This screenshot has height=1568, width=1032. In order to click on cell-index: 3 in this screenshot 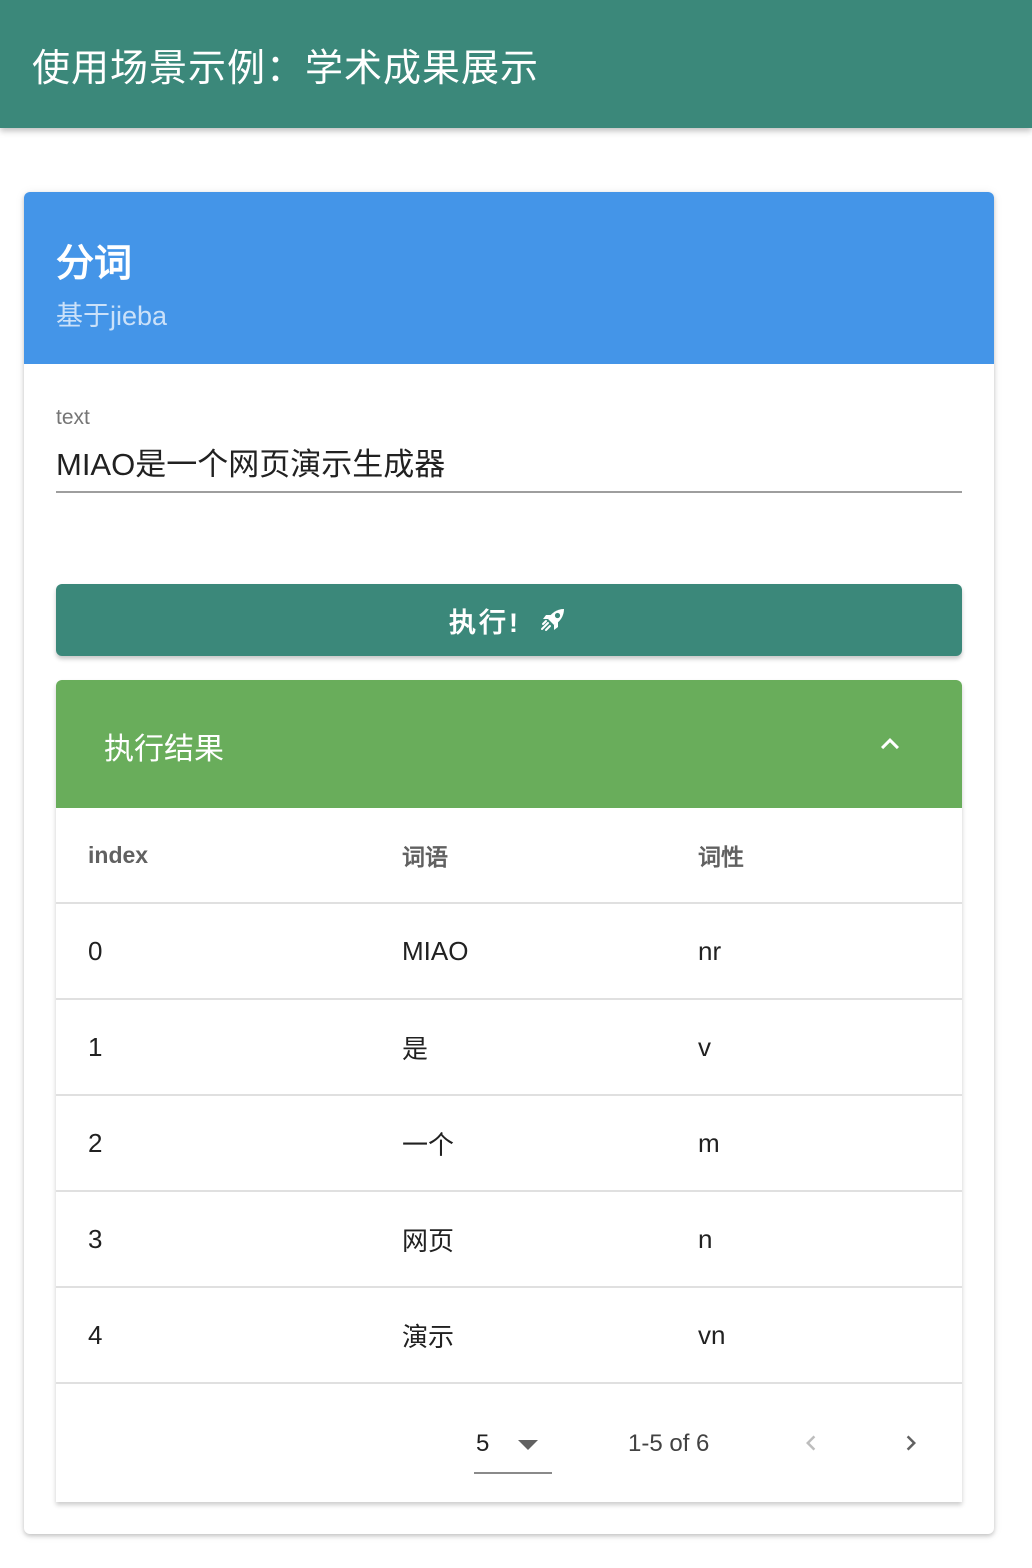, I will do `click(95, 1238)`.